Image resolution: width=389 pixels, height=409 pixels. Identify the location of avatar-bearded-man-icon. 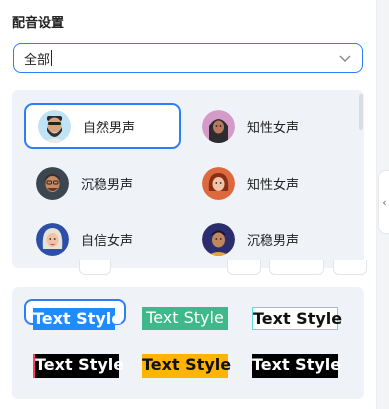
(54, 126).